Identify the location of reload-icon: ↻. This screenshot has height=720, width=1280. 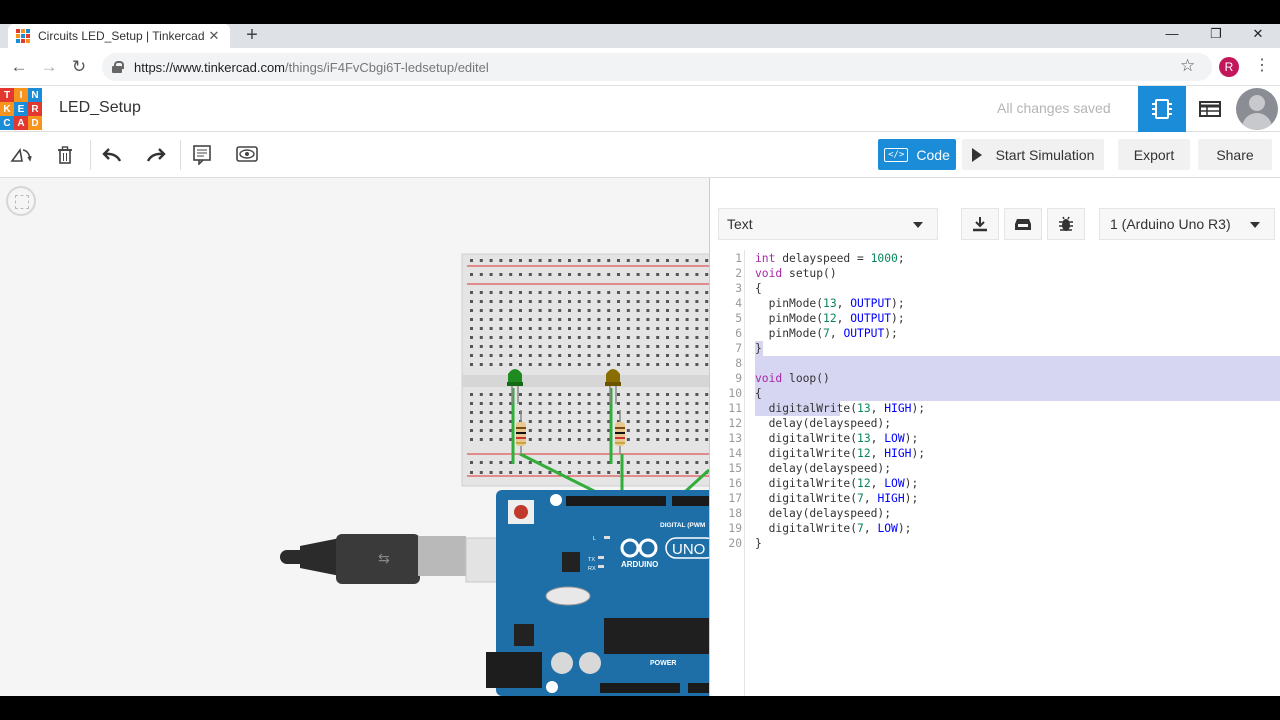
(79, 67).